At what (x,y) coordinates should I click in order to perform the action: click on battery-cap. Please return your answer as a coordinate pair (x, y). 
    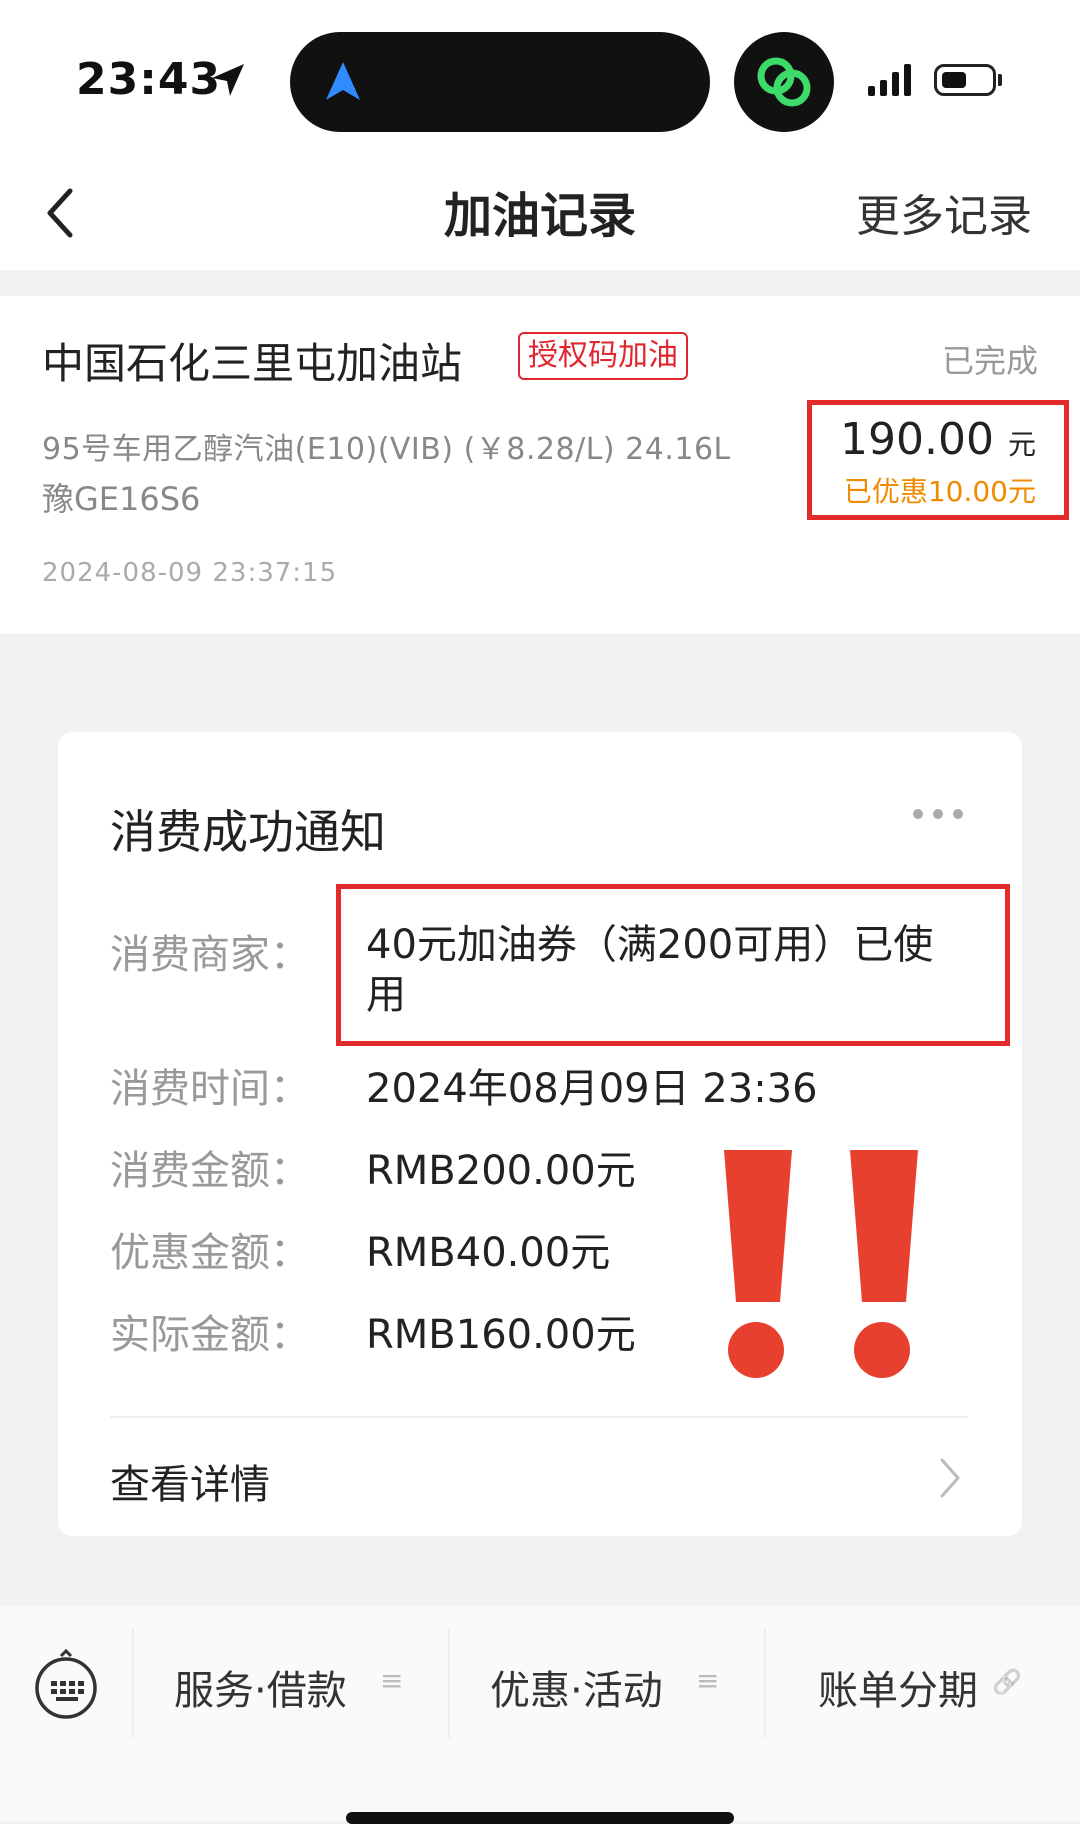
    Looking at the image, I should click on (1000, 80).